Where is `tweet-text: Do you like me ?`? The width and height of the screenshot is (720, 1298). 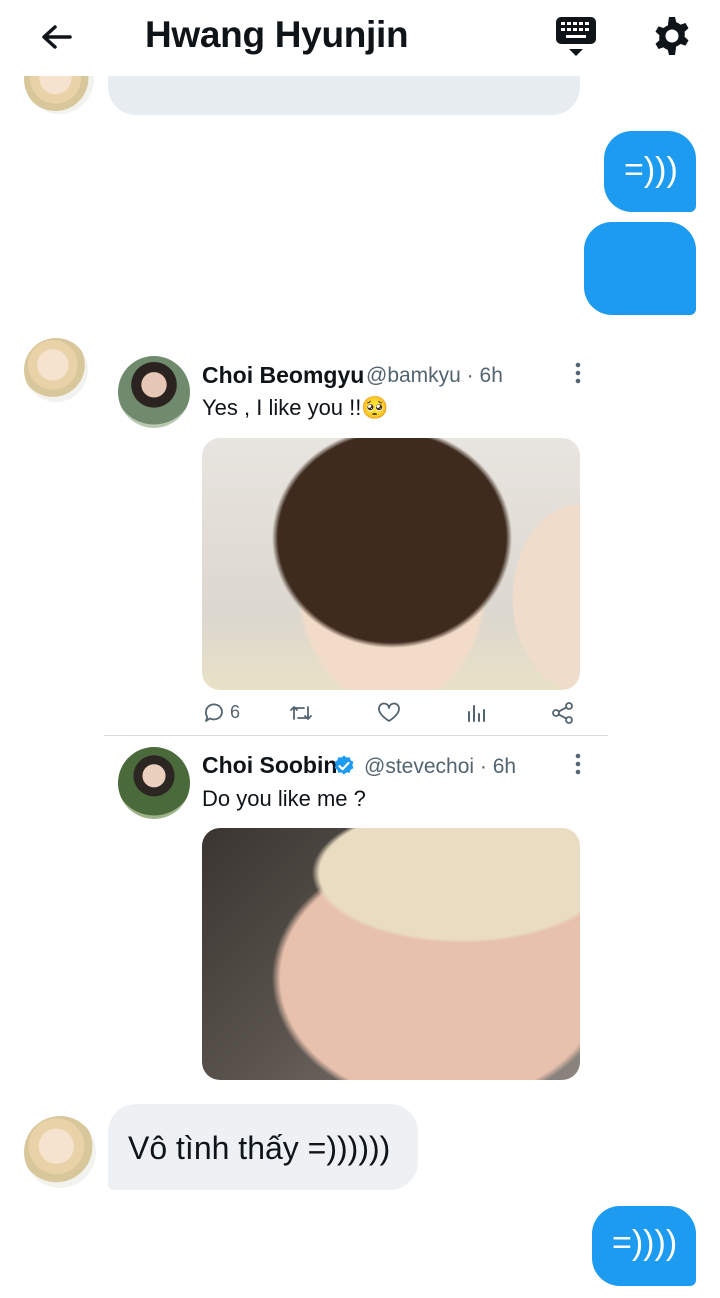
tweet-text: Do you like me ? is located at coordinates (284, 798).